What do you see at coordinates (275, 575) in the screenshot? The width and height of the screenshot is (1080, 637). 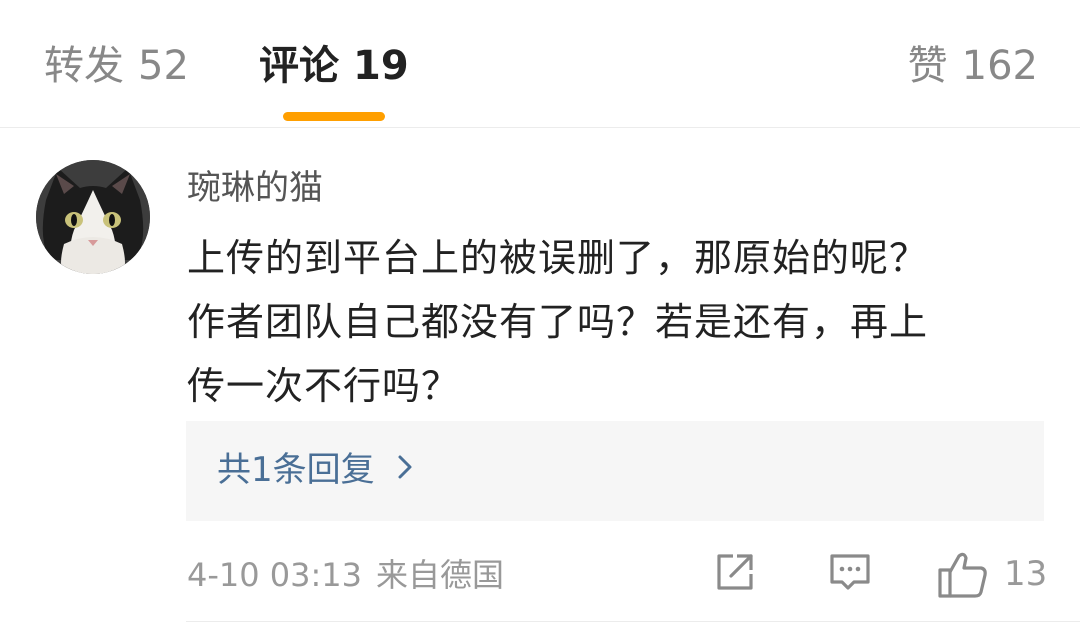 I see `comment-timestamp: 4-10 03:13` at bounding box center [275, 575].